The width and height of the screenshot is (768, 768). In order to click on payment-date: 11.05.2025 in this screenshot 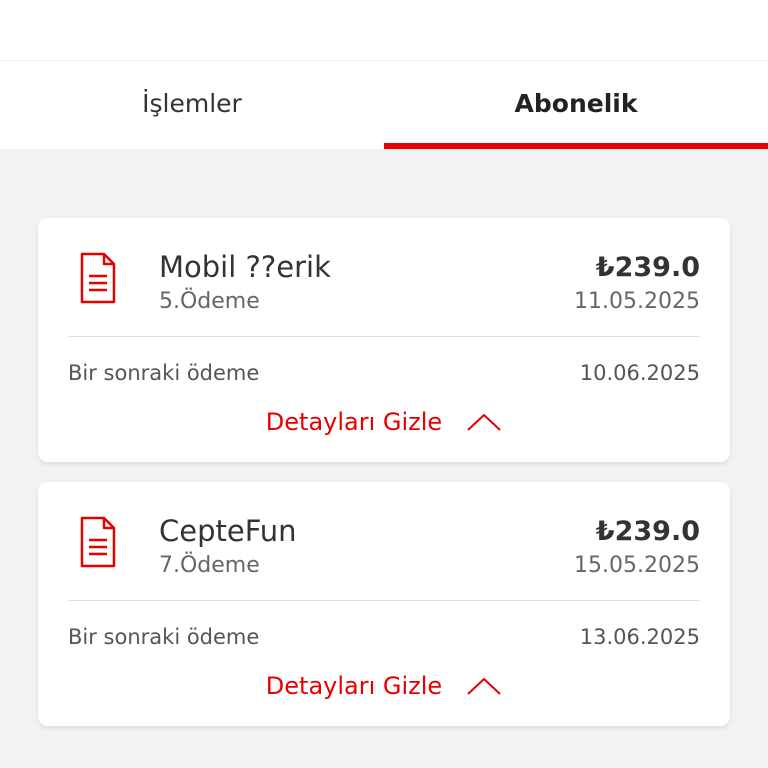, I will do `click(637, 301)`.